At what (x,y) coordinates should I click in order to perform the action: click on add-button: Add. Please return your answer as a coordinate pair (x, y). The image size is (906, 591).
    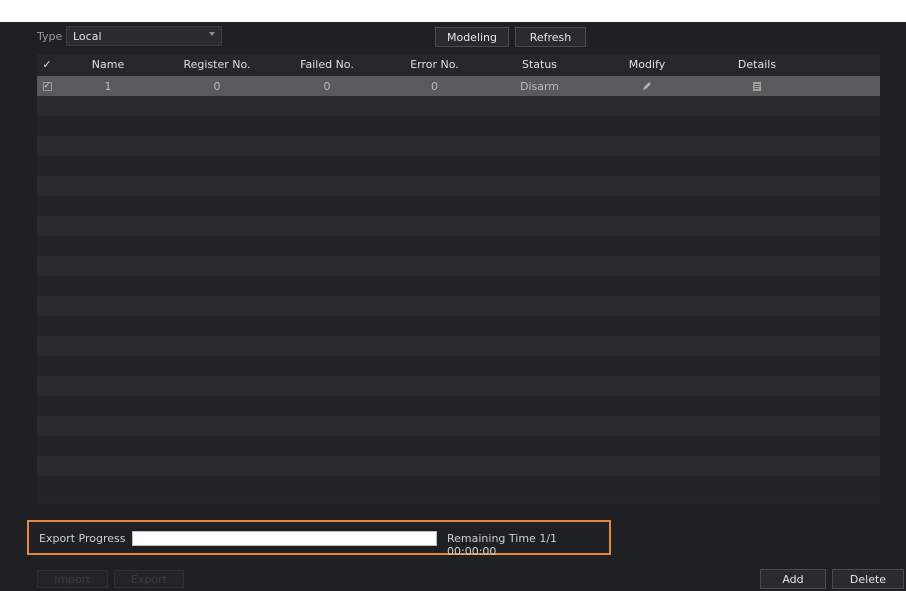
    Looking at the image, I should click on (793, 579).